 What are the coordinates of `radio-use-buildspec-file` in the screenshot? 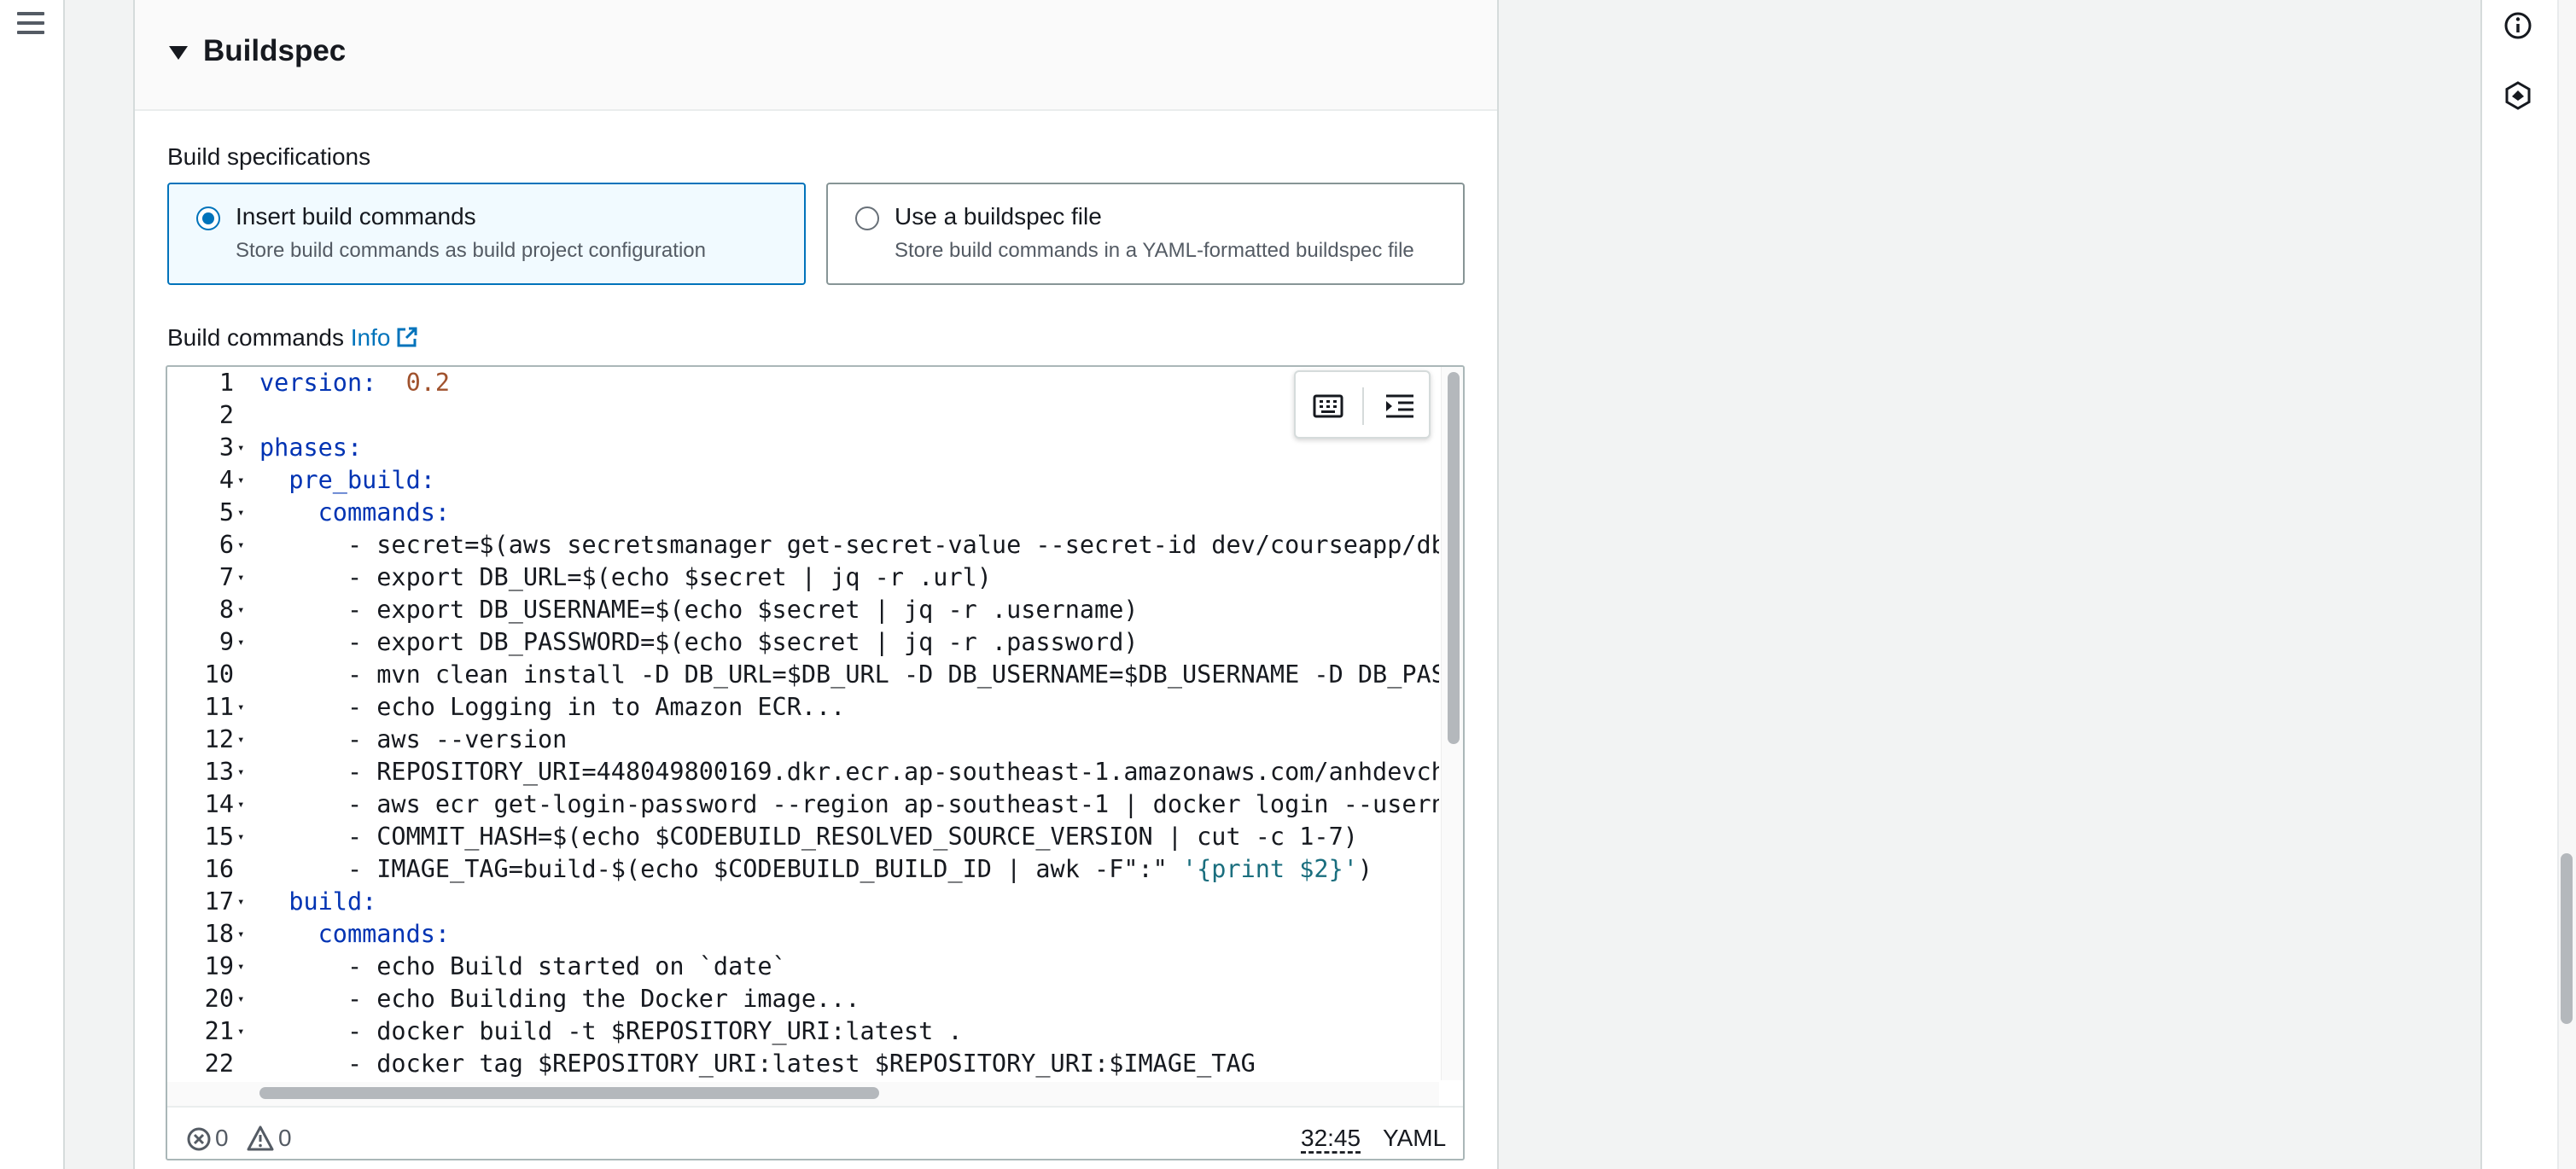 It's located at (867, 218).